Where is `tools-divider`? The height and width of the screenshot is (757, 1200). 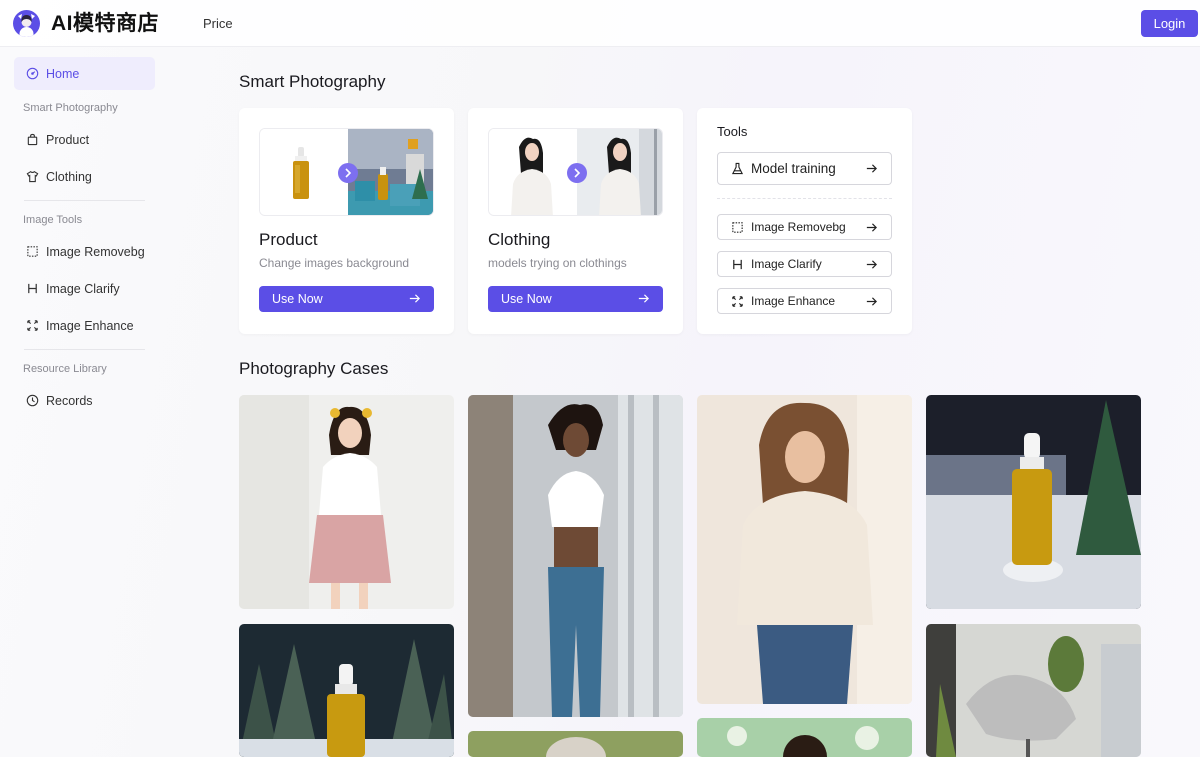
tools-divider is located at coordinates (804, 198).